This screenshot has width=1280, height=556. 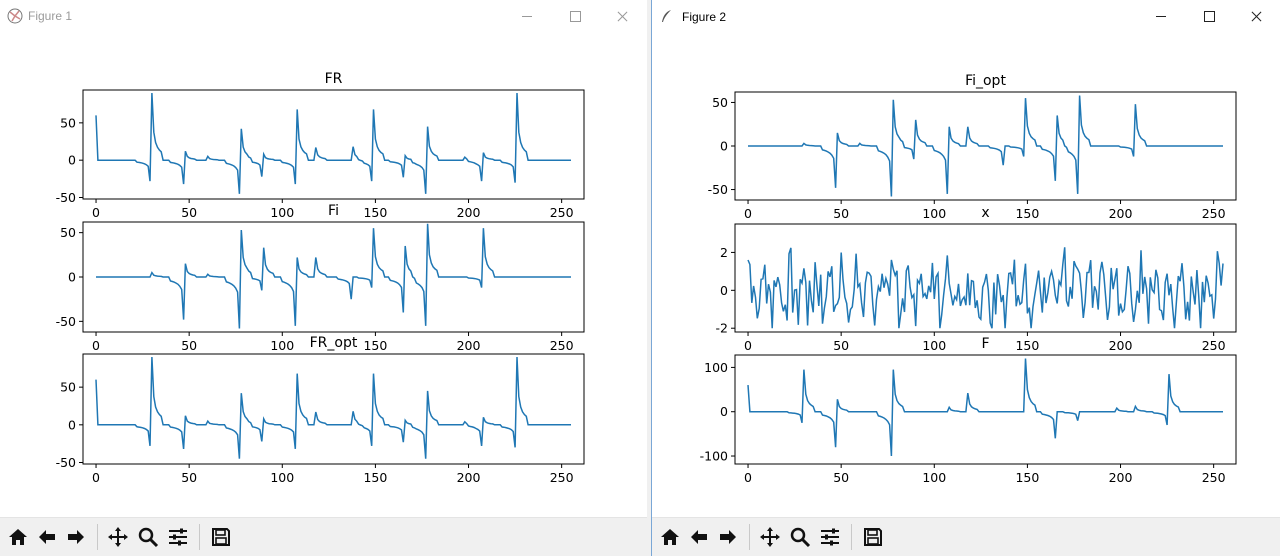 I want to click on subplot-title: Fi_opt, so click(x=985, y=81).